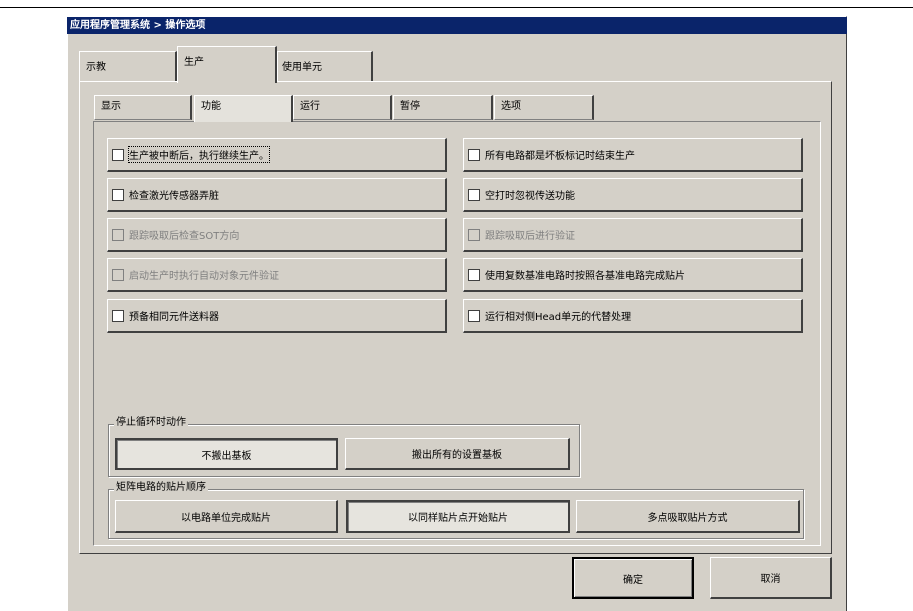  I want to click on option-verify-after-pickup-checkbox, so click(474, 234).